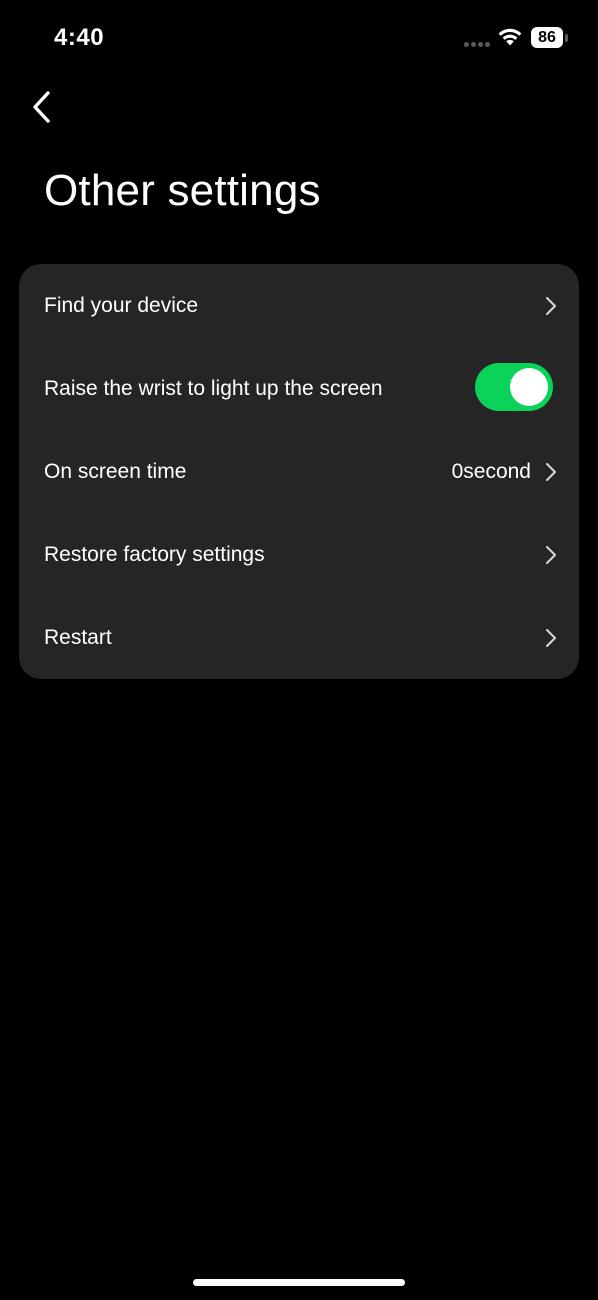  I want to click on page-title: Other settings, so click(182, 190).